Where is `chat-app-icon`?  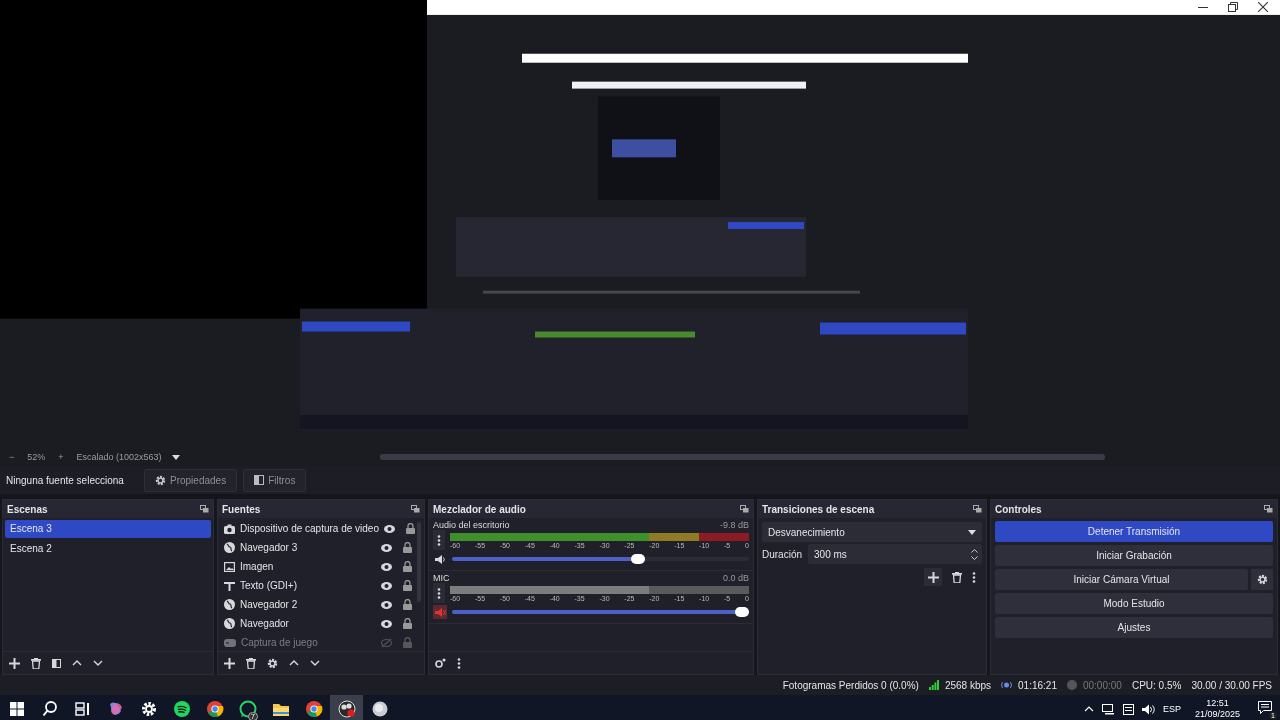
chat-app-icon is located at coordinates (247, 709).